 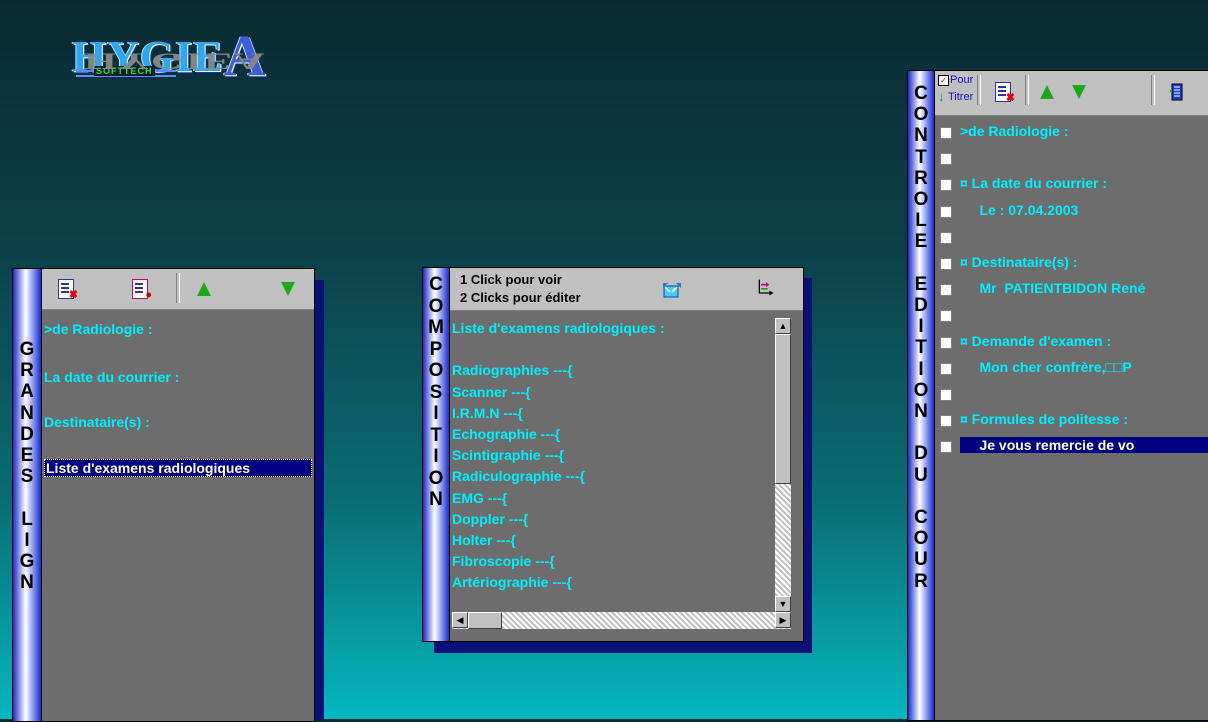 I want to click on edit-line-icon: ●, so click(x=141, y=289).